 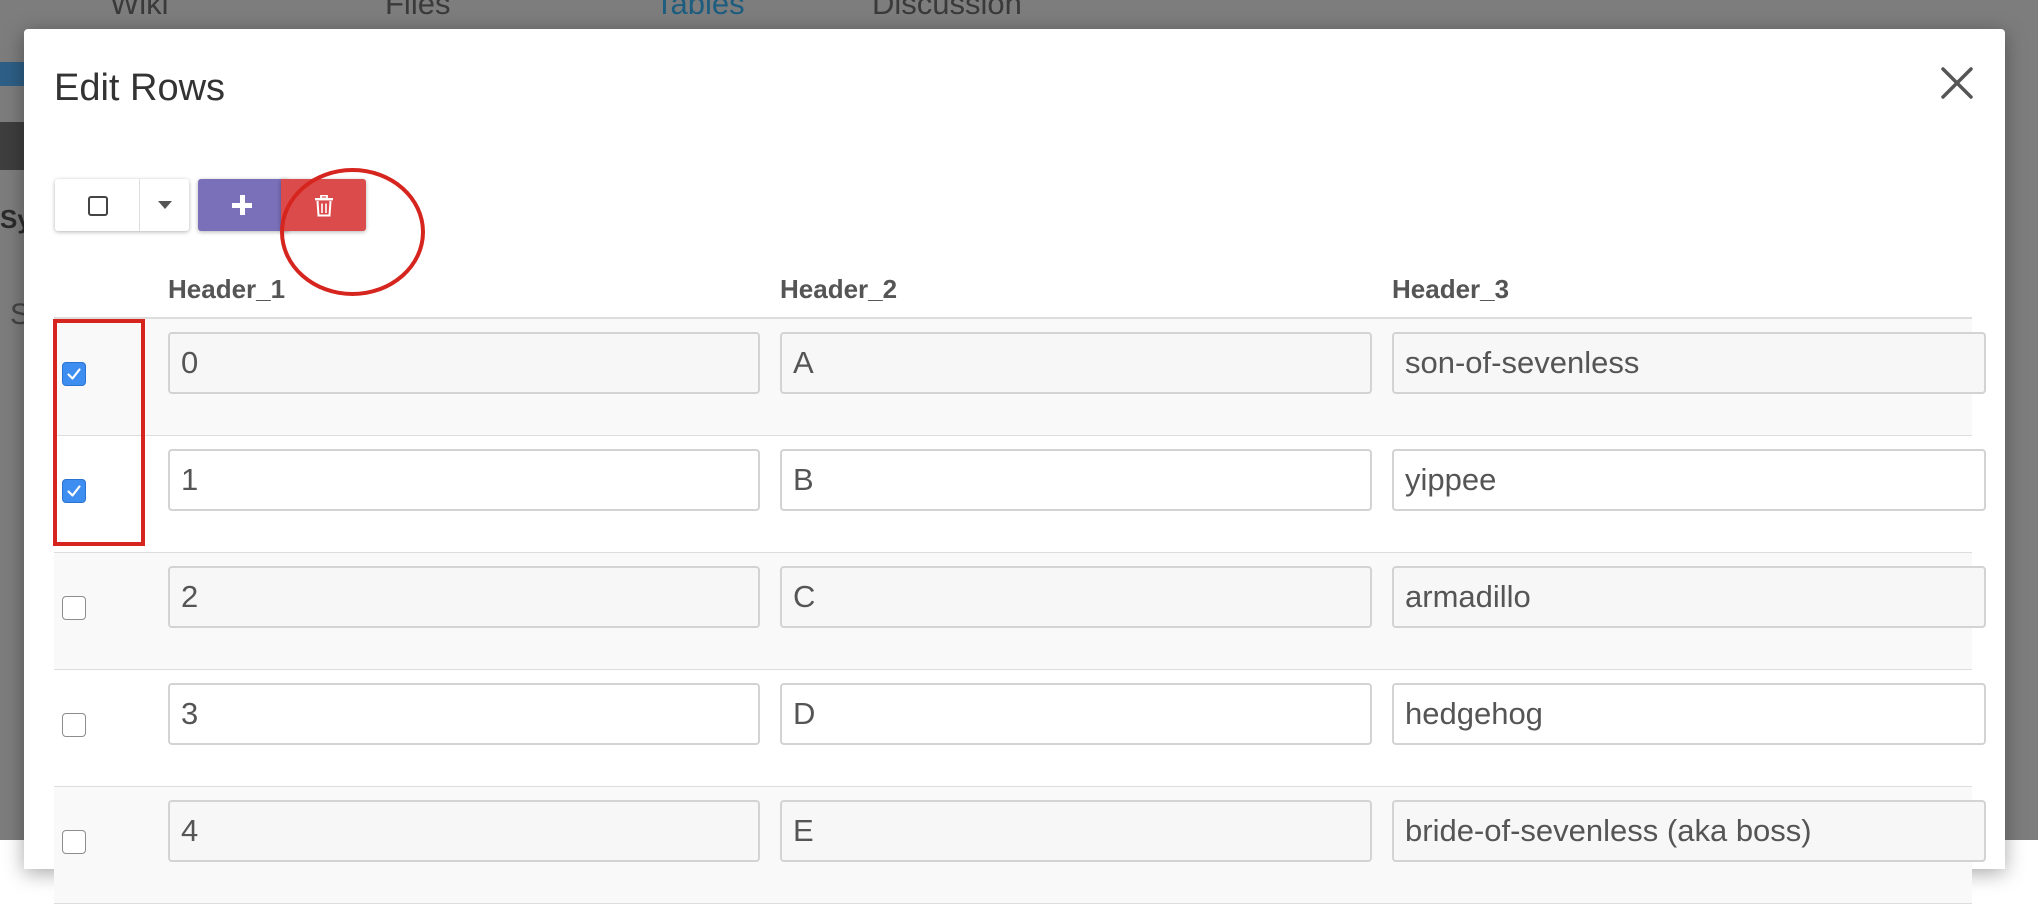 I want to click on select-all-checkbox, so click(x=97, y=205).